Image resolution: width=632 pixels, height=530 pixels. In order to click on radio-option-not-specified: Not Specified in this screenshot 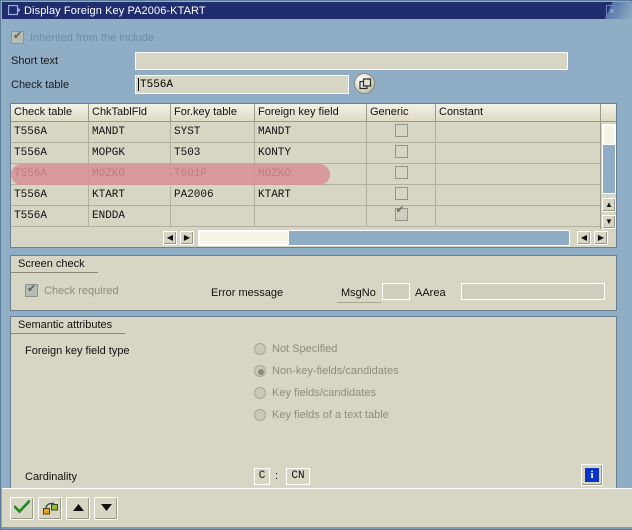, I will do `click(295, 349)`.